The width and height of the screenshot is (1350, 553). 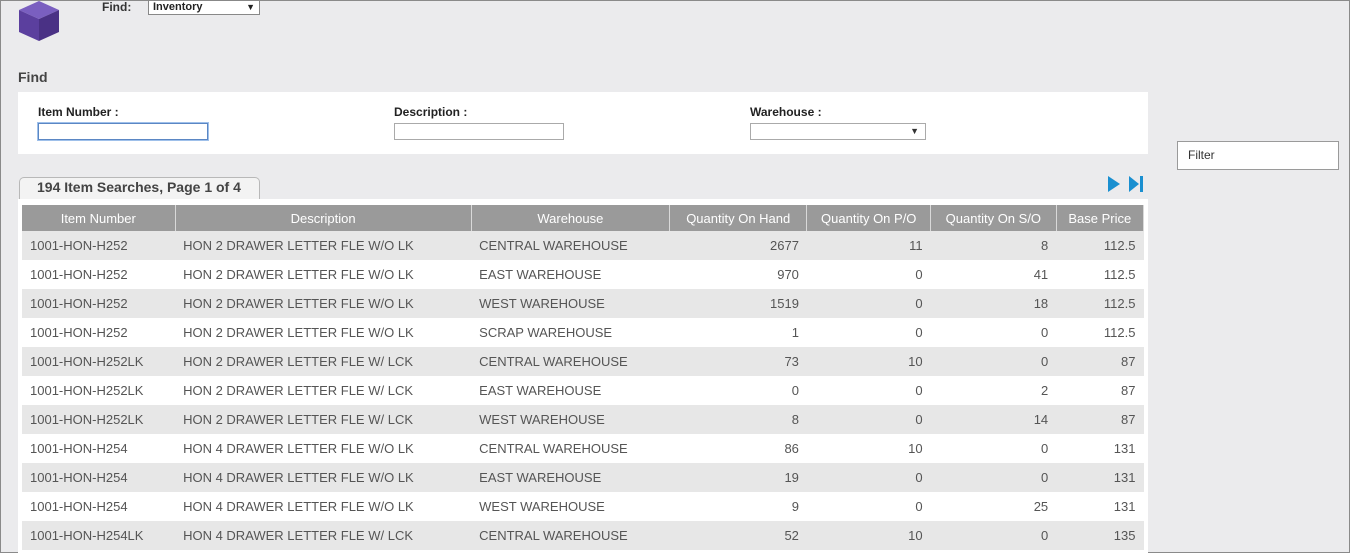 What do you see at coordinates (838, 131) in the screenshot?
I see `warehouse-select: ▼` at bounding box center [838, 131].